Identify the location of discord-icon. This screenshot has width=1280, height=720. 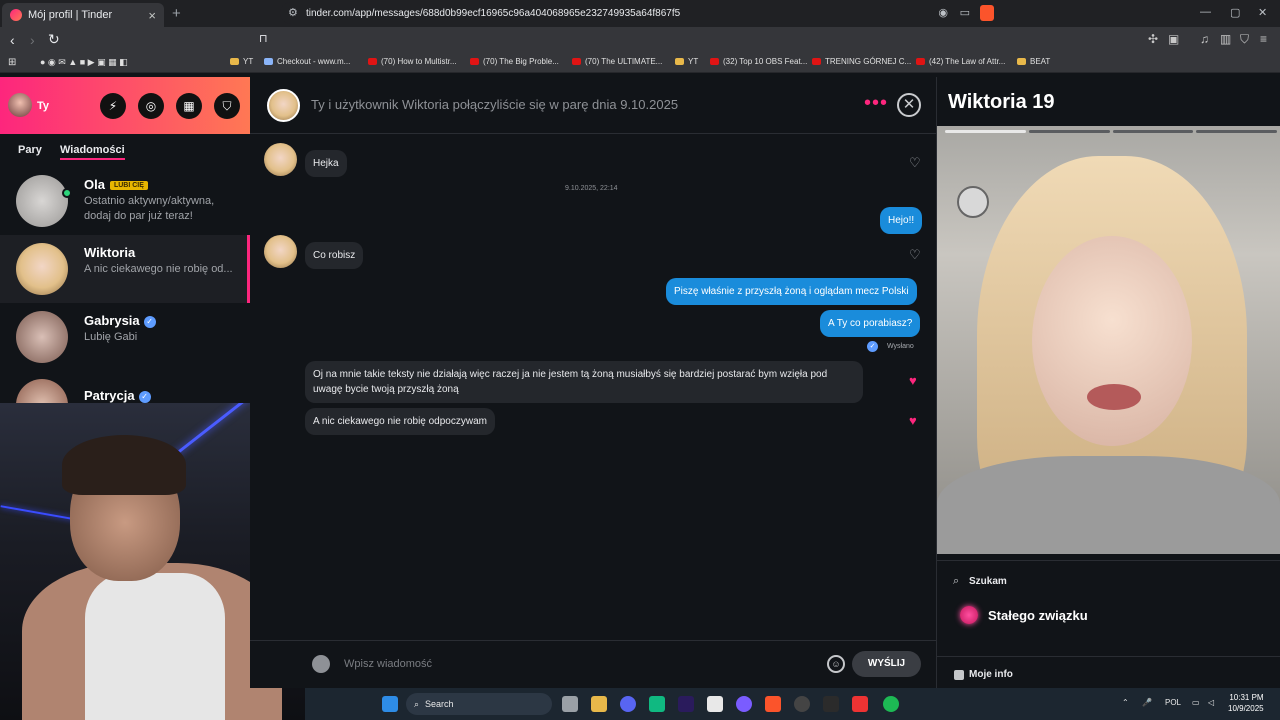
(628, 704).